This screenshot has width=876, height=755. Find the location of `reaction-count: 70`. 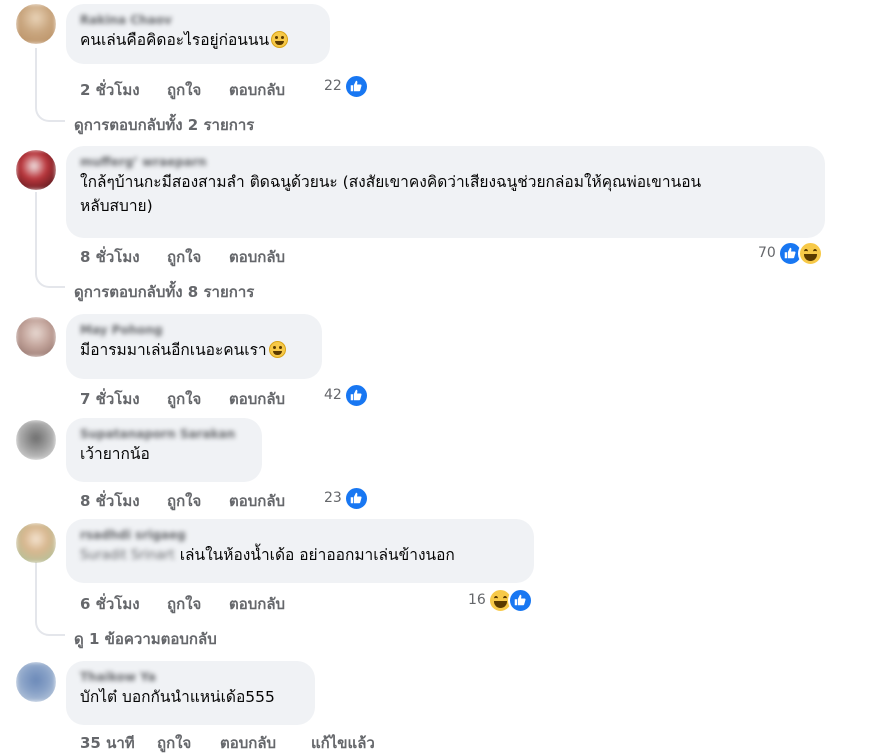

reaction-count: 70 is located at coordinates (767, 253).